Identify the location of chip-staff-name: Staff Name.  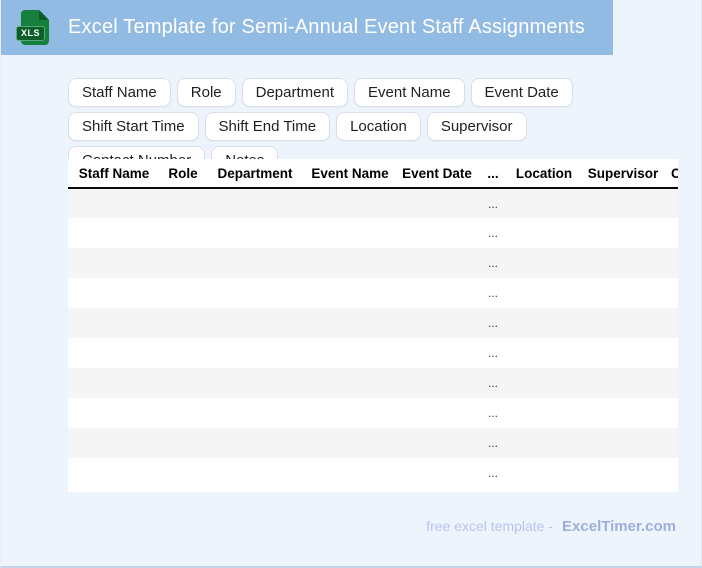
(119, 92).